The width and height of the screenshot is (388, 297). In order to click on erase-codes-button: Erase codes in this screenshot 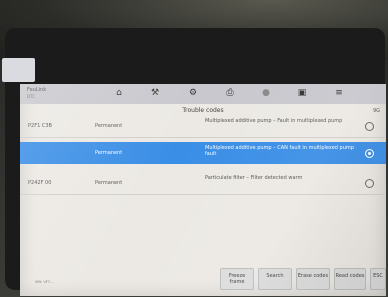, I will do `click(313, 279)`.